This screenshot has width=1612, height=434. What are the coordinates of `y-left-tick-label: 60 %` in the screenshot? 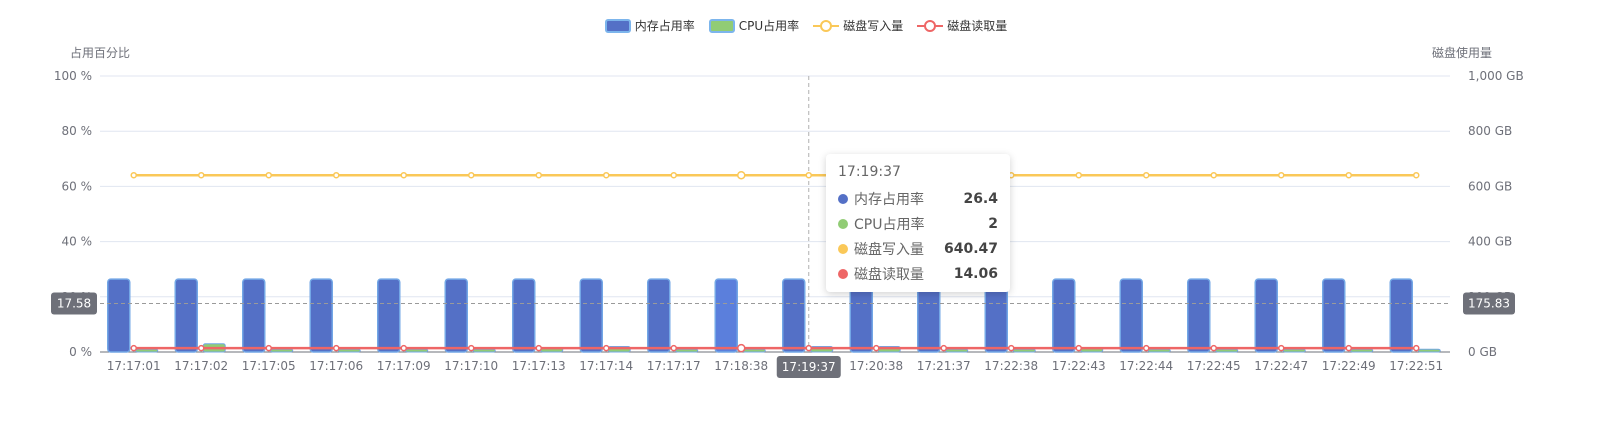 It's located at (77, 186).